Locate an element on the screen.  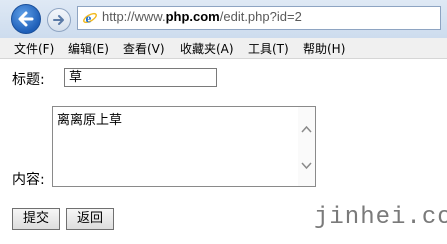
menu-help: 帮助(H) is located at coordinates (324, 48).